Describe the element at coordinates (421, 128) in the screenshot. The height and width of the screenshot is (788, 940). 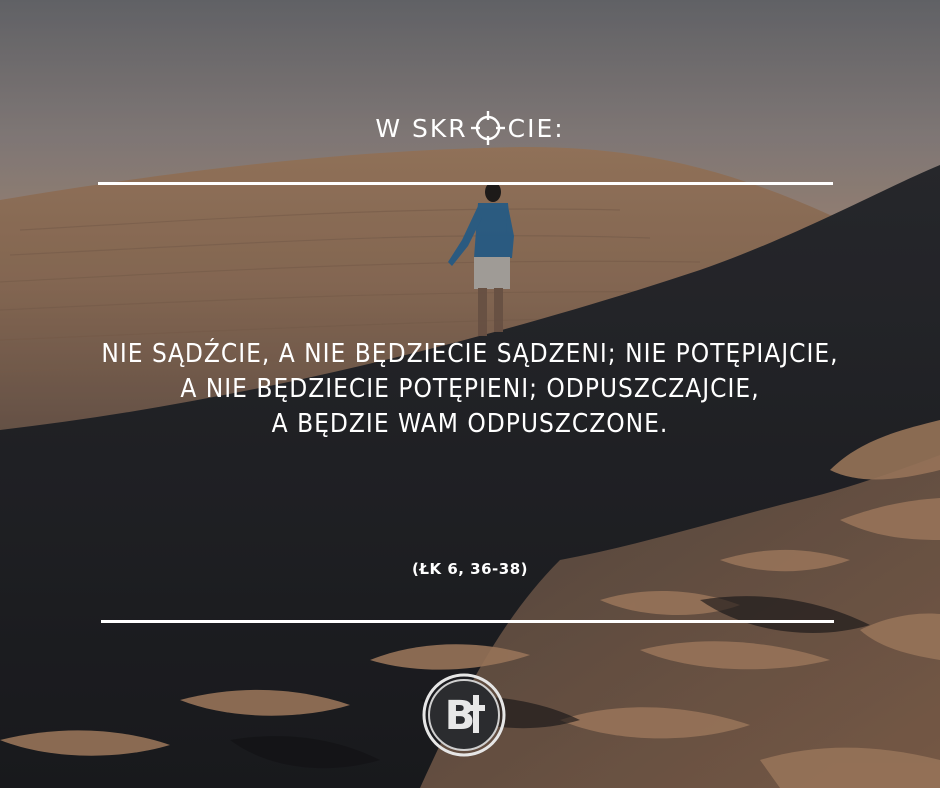
I see `heading-text-start: W SKR` at that location.